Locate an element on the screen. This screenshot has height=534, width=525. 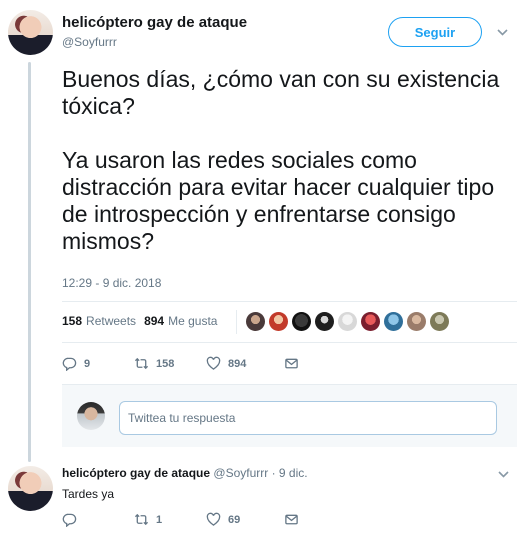
like-count: 894 is located at coordinates (237, 363).